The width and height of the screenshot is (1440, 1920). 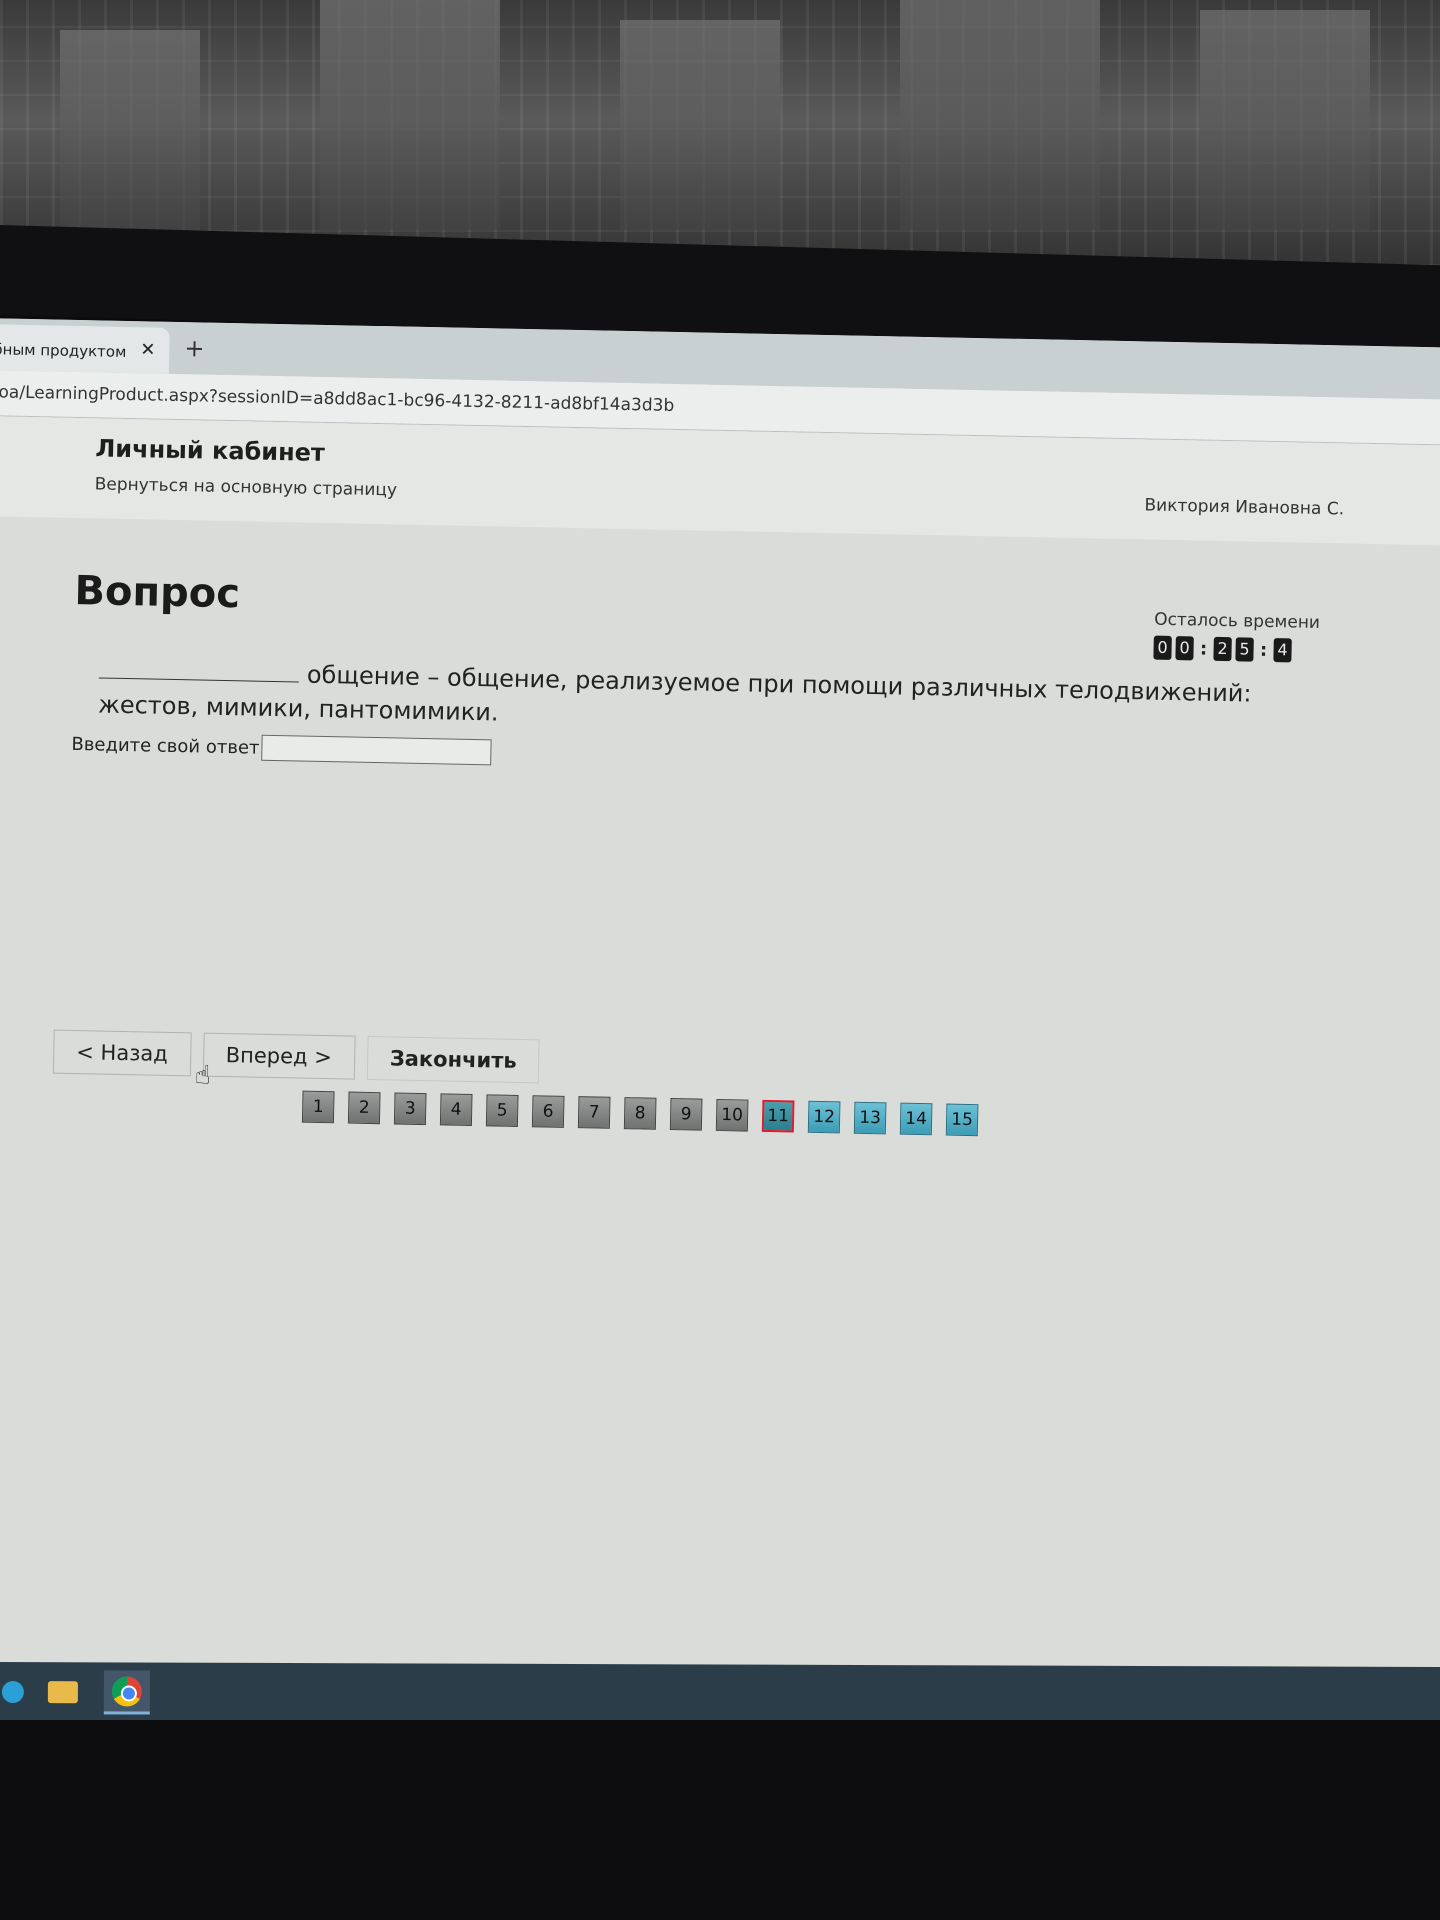 I want to click on page-button-4: 4, so click(x=456, y=1110).